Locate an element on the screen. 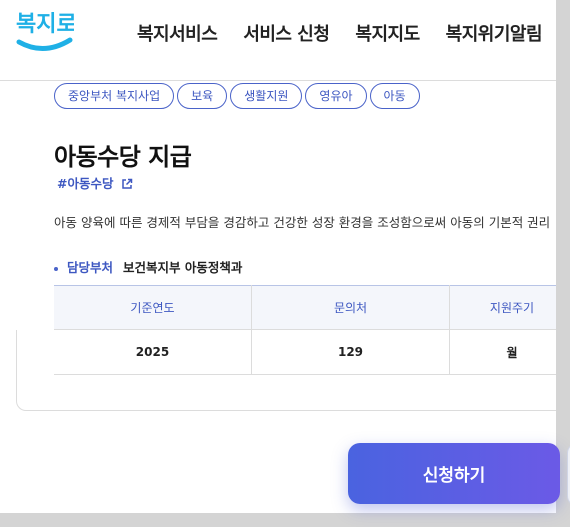 The image size is (570, 527). cell-support-cycle: 월 is located at coordinates (512, 352).